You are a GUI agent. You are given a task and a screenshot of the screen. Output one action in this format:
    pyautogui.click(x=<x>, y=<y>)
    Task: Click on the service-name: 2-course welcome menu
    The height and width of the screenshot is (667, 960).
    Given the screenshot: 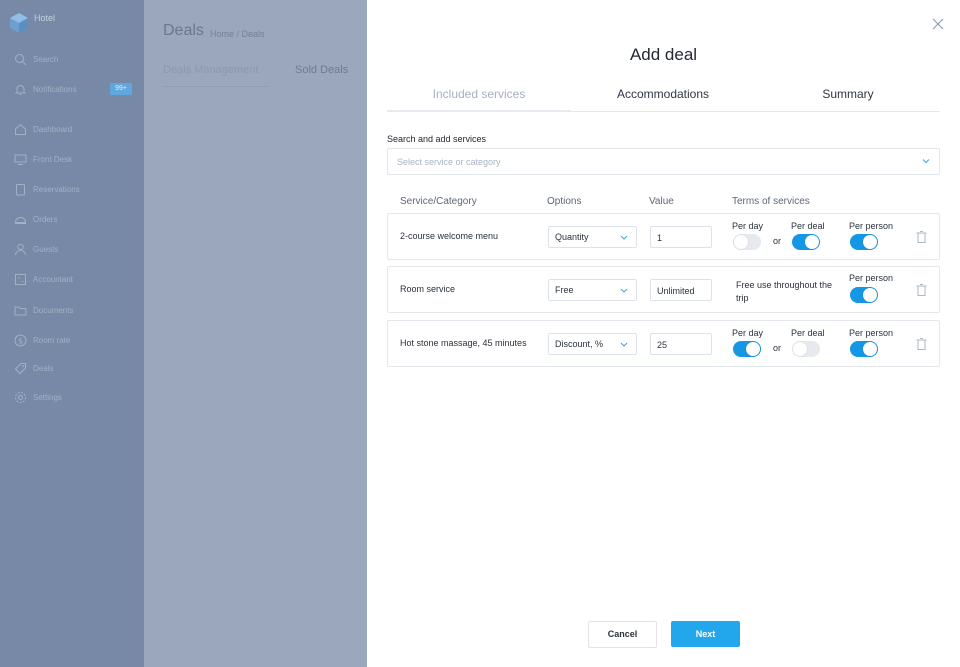 What is the action you would take?
    pyautogui.click(x=449, y=236)
    